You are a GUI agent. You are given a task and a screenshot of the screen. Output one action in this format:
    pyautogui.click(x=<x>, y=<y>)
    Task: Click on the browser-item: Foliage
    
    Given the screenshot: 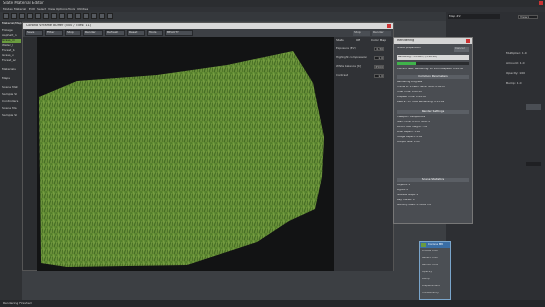 What is the action you would take?
    pyautogui.click(x=11, y=31)
    